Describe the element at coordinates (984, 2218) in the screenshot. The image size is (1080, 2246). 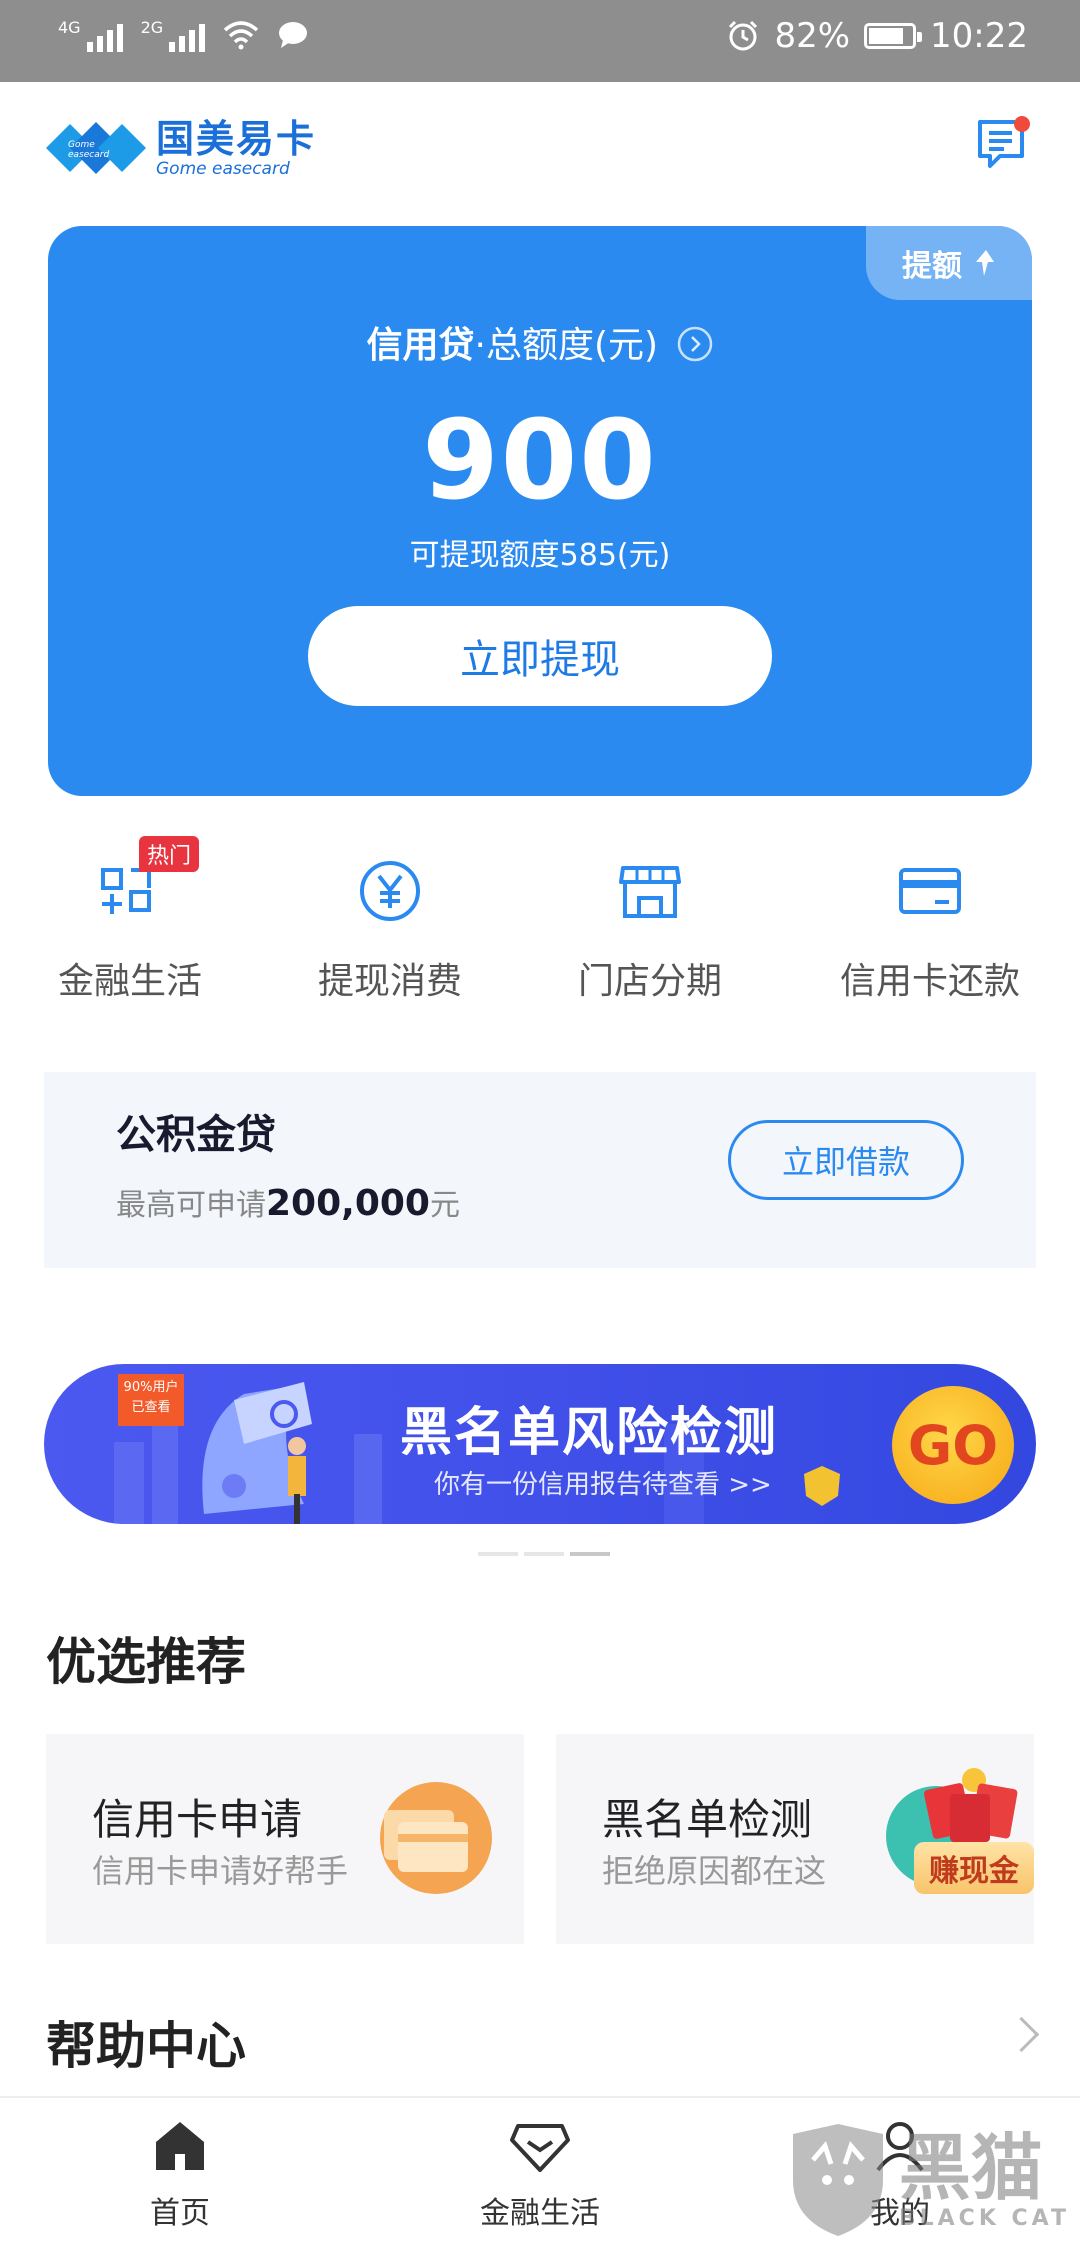
I see `watermark-en: BLACK CAT` at that location.